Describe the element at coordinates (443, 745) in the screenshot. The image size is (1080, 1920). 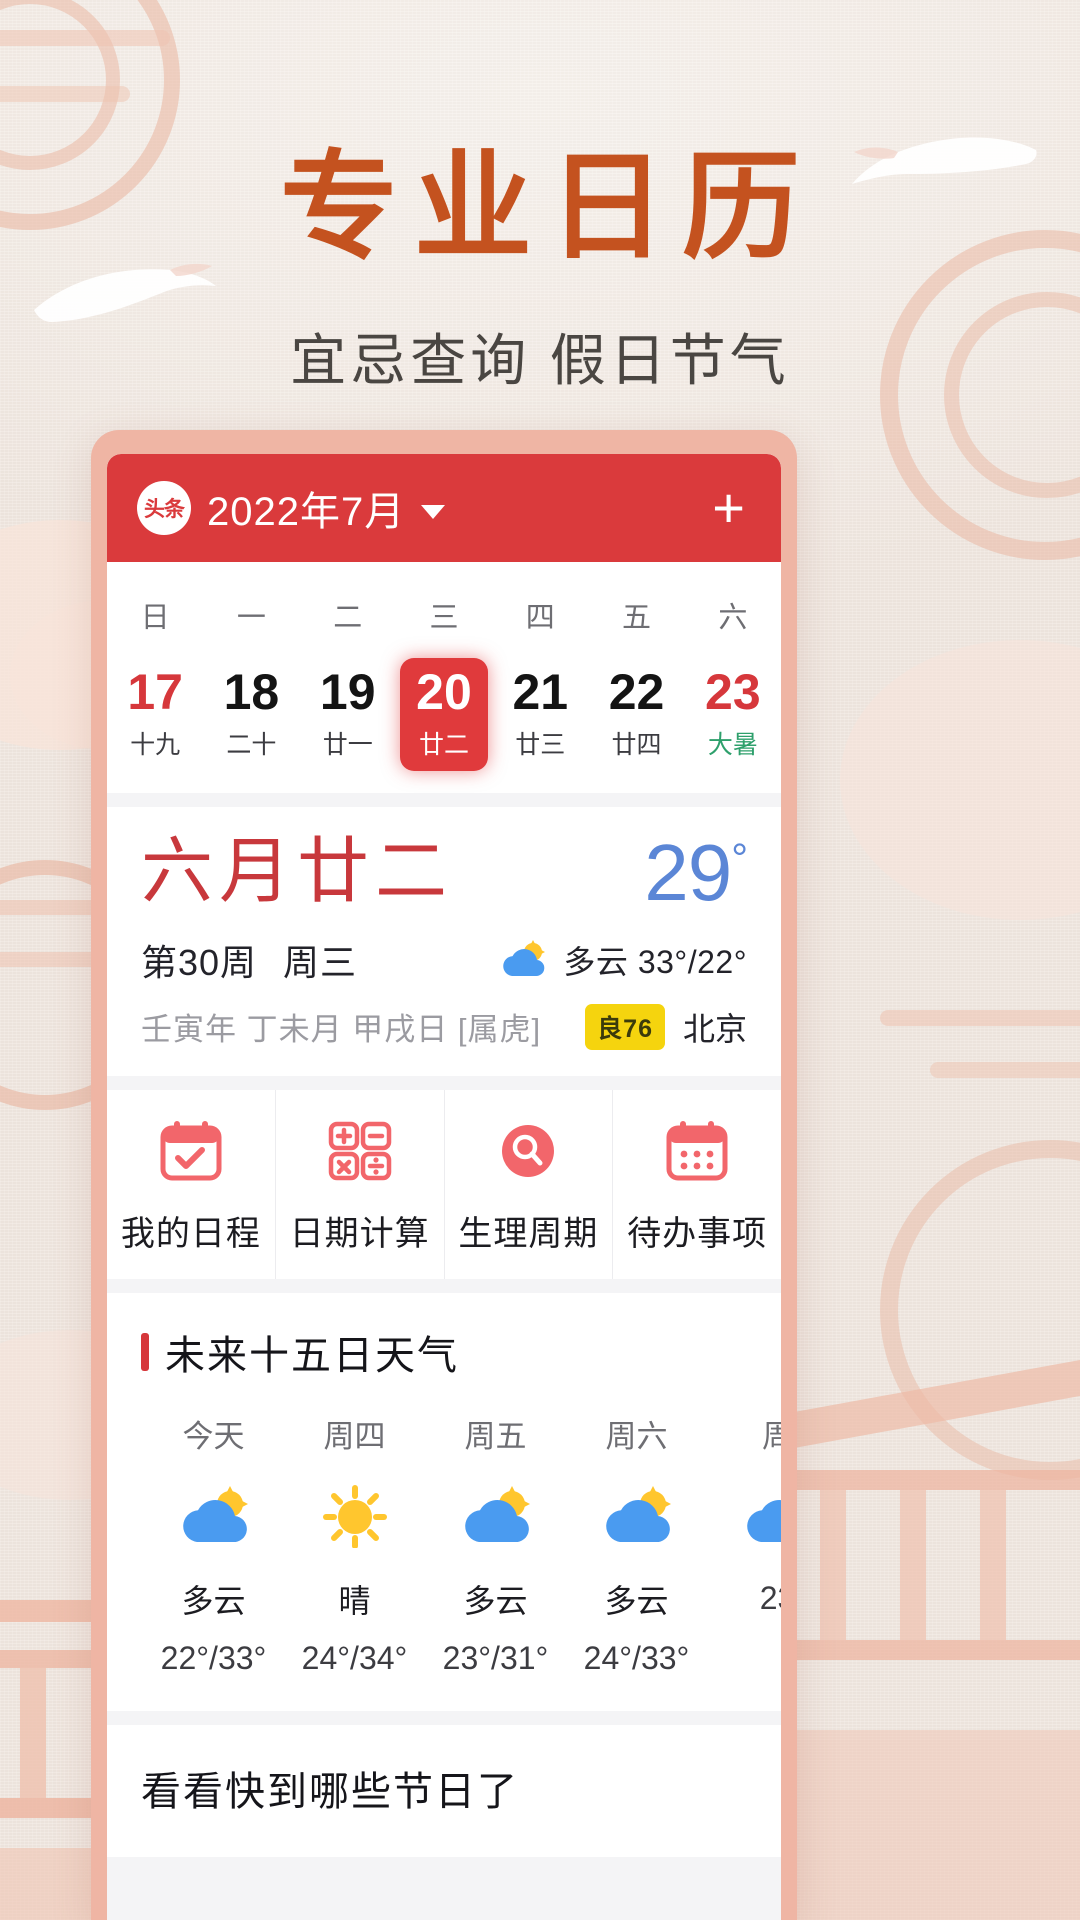
I see `day-lunar: 廿二` at that location.